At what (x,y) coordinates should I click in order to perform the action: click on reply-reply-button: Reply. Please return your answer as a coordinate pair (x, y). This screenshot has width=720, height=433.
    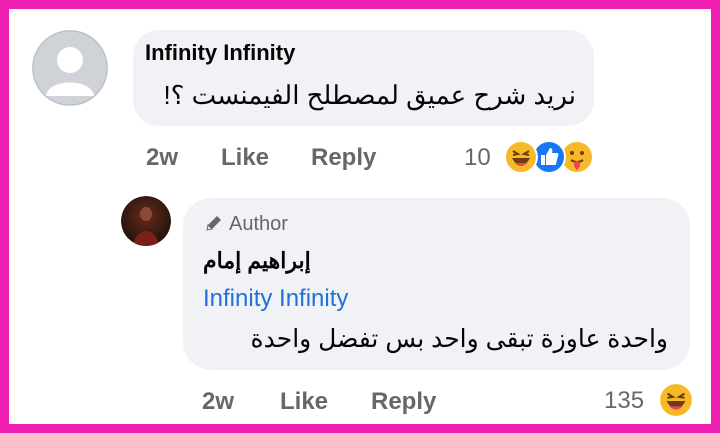
    Looking at the image, I should click on (403, 402).